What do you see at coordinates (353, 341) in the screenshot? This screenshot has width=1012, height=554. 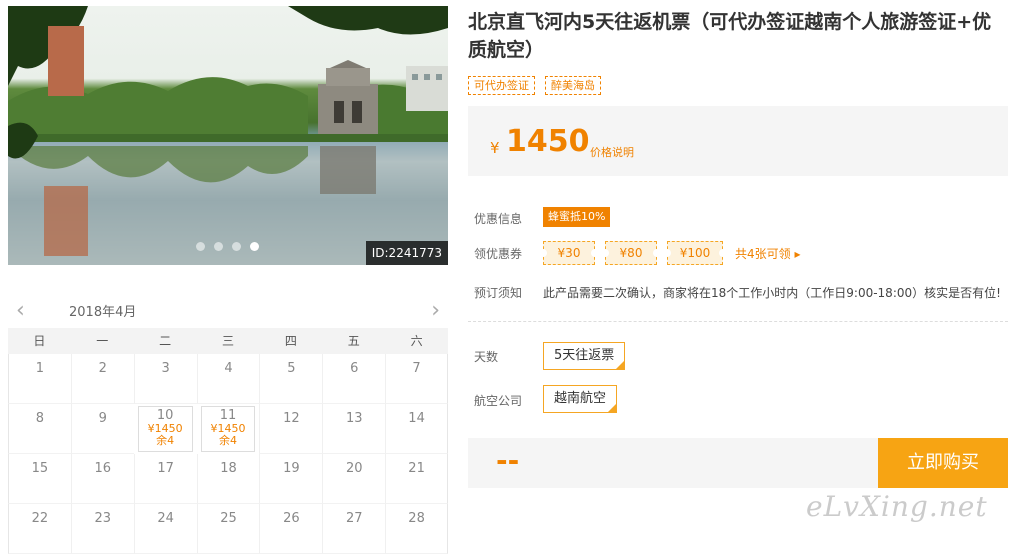 I see `weekday-label: 五` at bounding box center [353, 341].